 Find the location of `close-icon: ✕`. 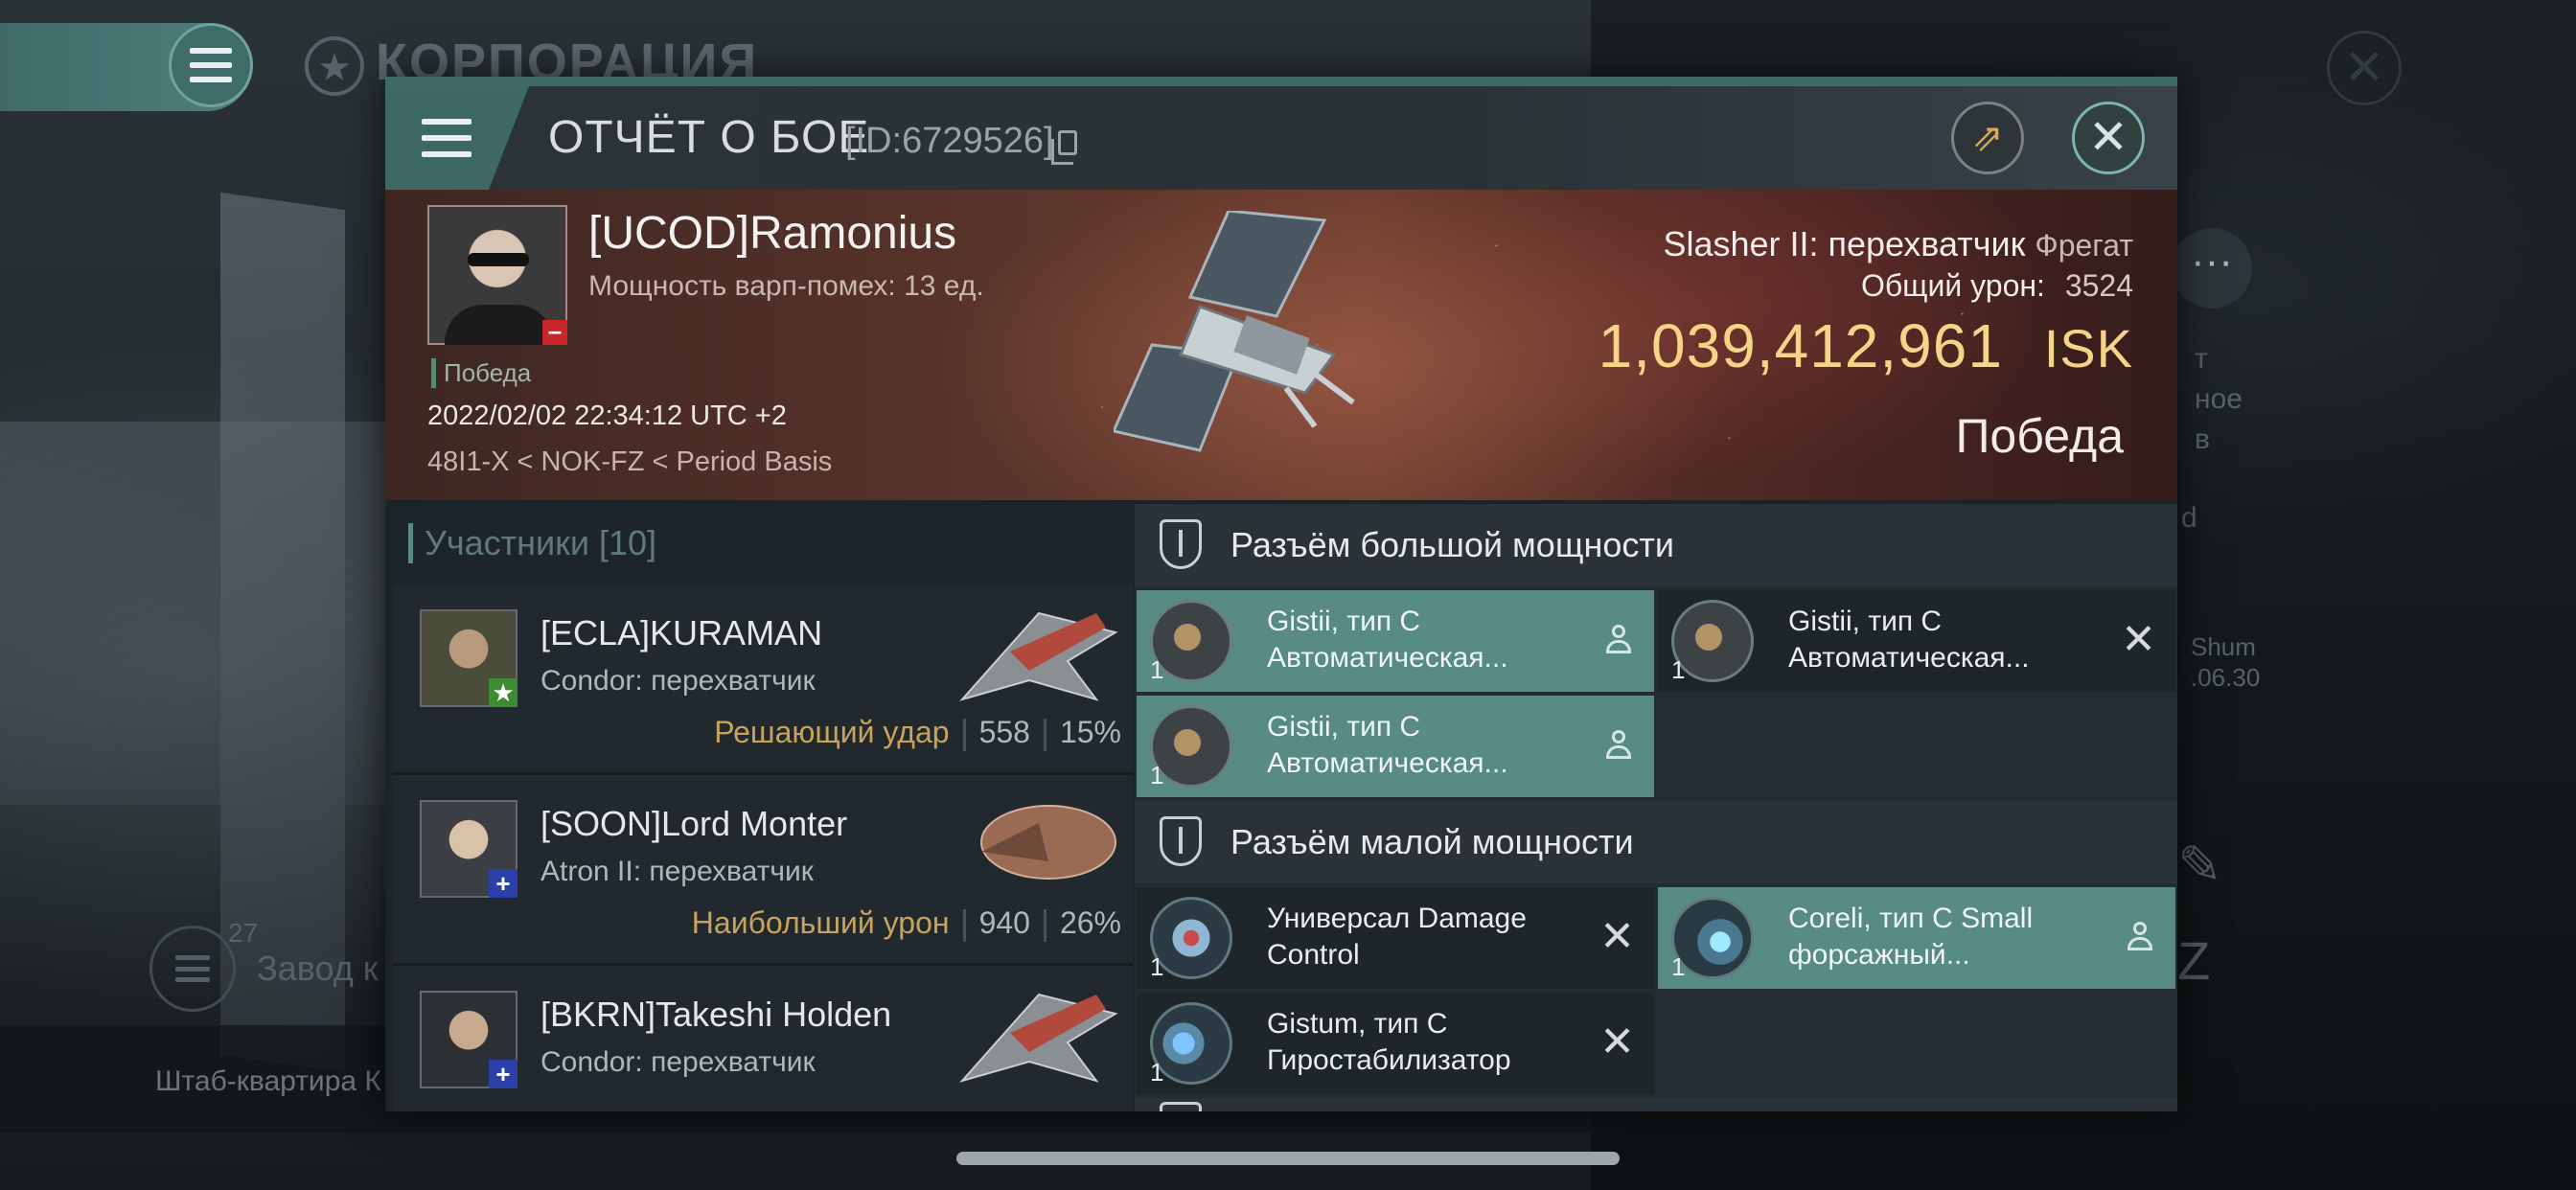

close-icon: ✕ is located at coordinates (2108, 138).